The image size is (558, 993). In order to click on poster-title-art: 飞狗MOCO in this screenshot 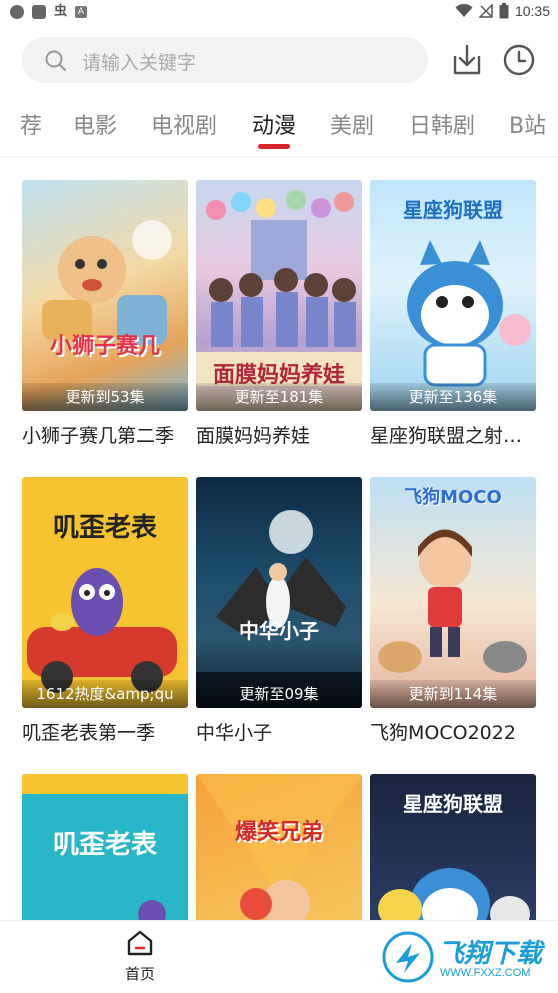, I will do `click(453, 497)`.